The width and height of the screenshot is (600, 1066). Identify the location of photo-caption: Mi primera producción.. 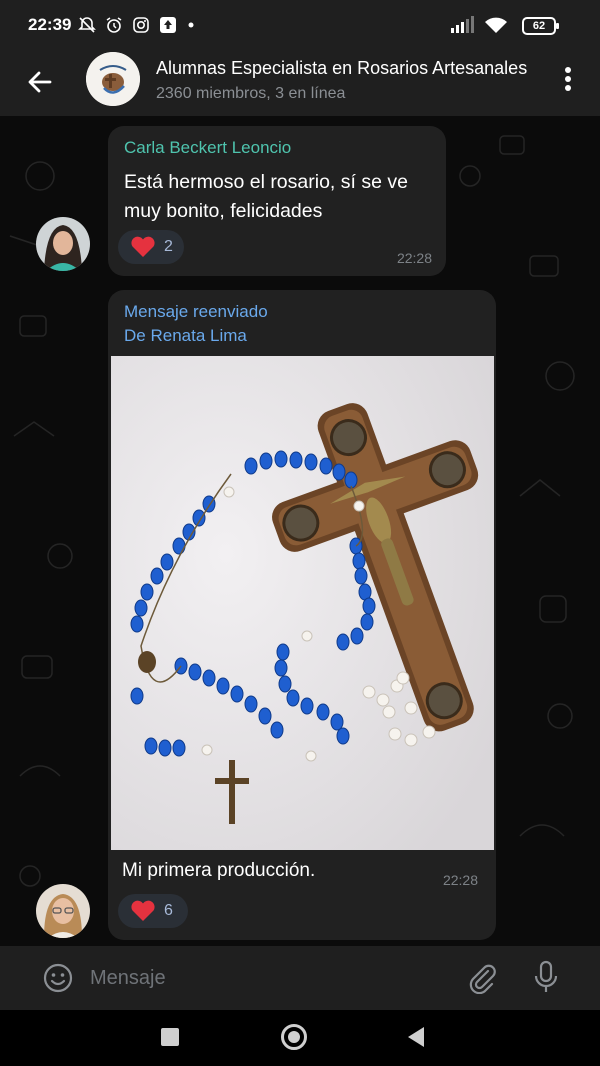
(219, 870).